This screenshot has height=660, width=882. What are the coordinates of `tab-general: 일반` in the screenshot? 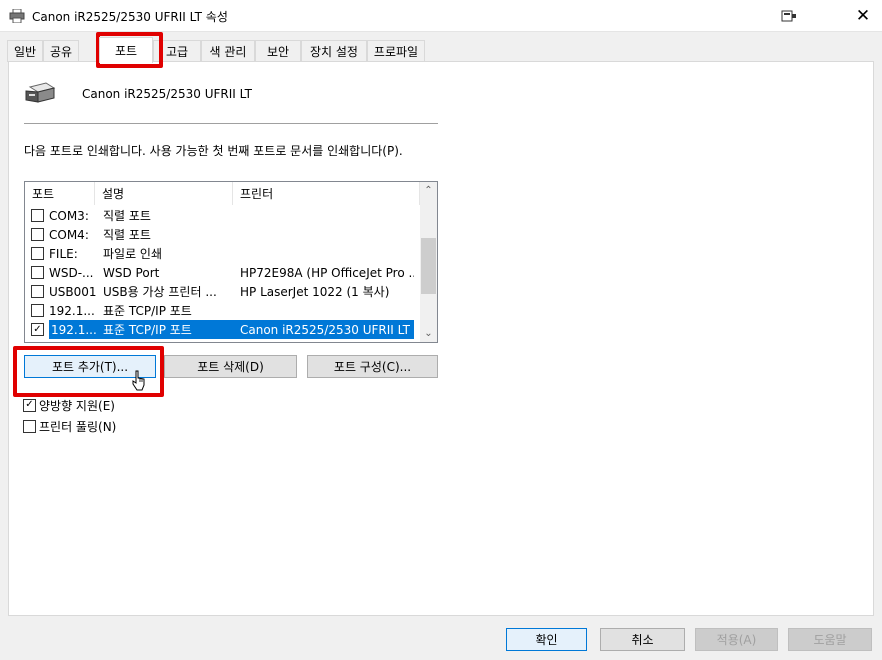 It's located at (25, 51).